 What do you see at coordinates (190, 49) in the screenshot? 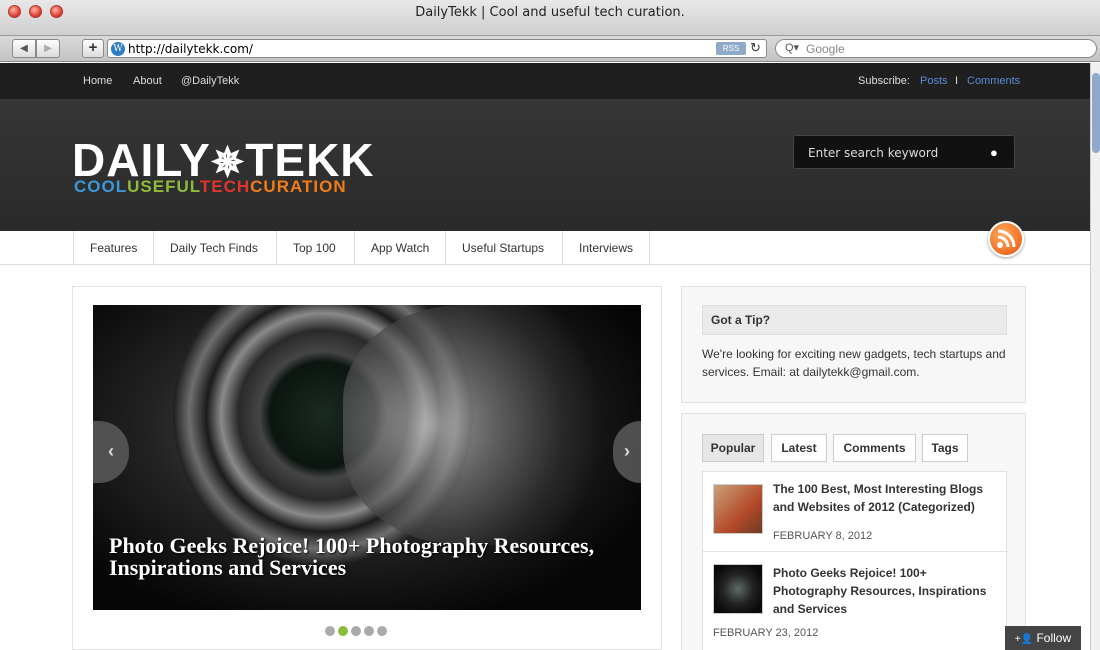
I see `url-text: http://dailytekk.com/` at bounding box center [190, 49].